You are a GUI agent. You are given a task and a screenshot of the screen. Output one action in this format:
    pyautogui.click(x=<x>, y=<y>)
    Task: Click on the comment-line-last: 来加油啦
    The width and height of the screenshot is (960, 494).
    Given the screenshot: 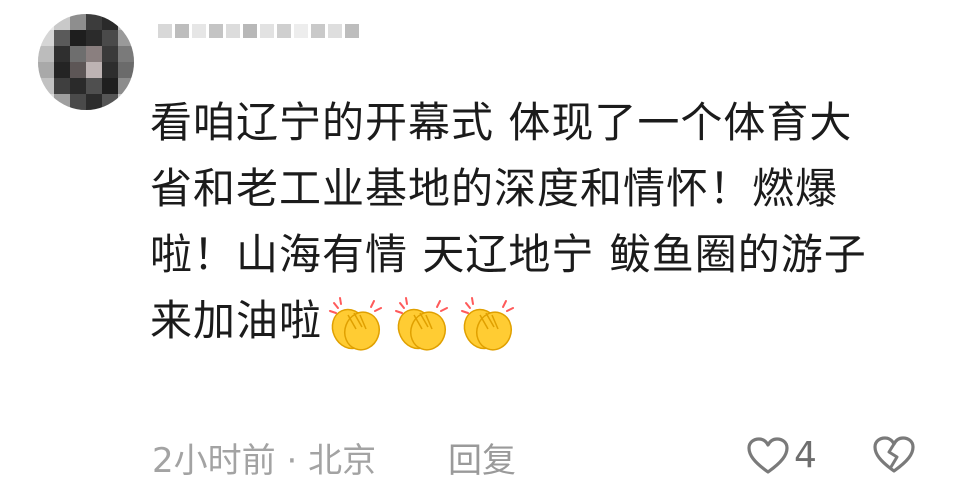 What is the action you would take?
    pyautogui.click(x=530, y=321)
    